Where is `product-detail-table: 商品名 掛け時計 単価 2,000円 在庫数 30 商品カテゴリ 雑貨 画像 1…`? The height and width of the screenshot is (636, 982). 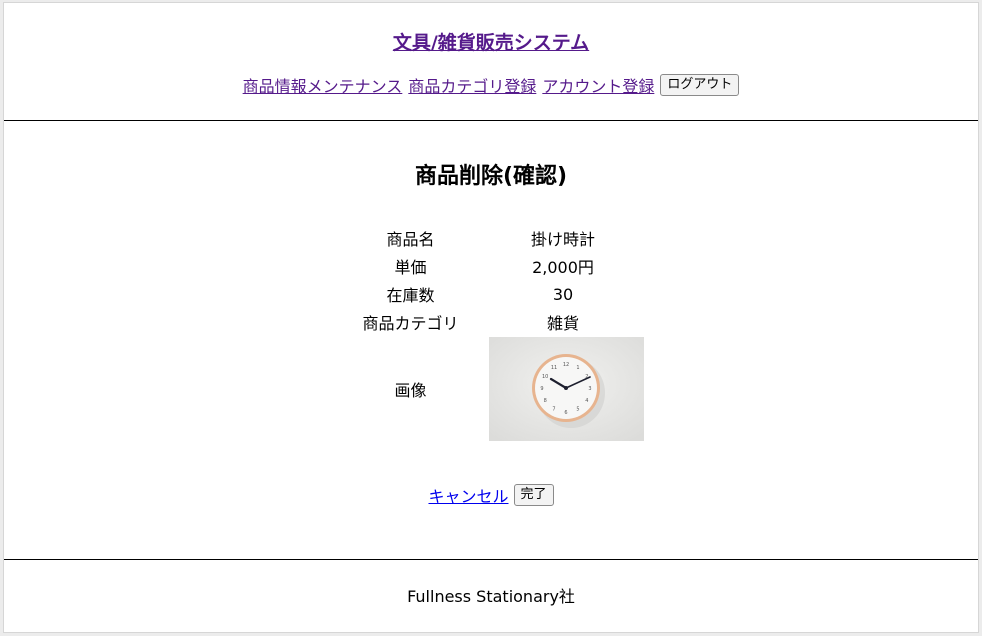 product-detail-table: 商品名 掛け時計 単価 2,000円 在庫数 30 商品カテゴリ 雑貨 画像 1… is located at coordinates (491, 332).